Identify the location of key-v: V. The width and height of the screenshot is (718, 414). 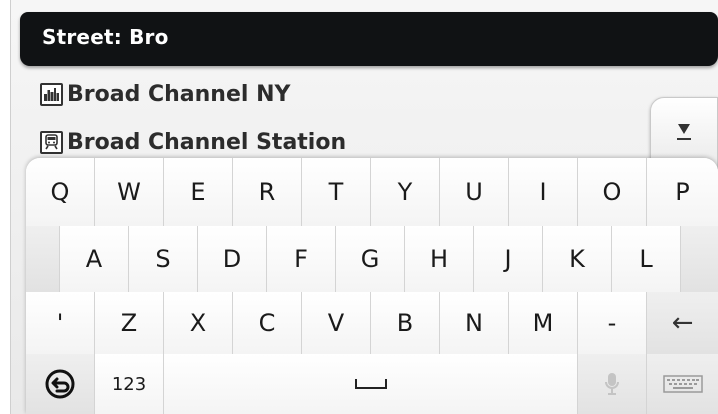
(336, 323).